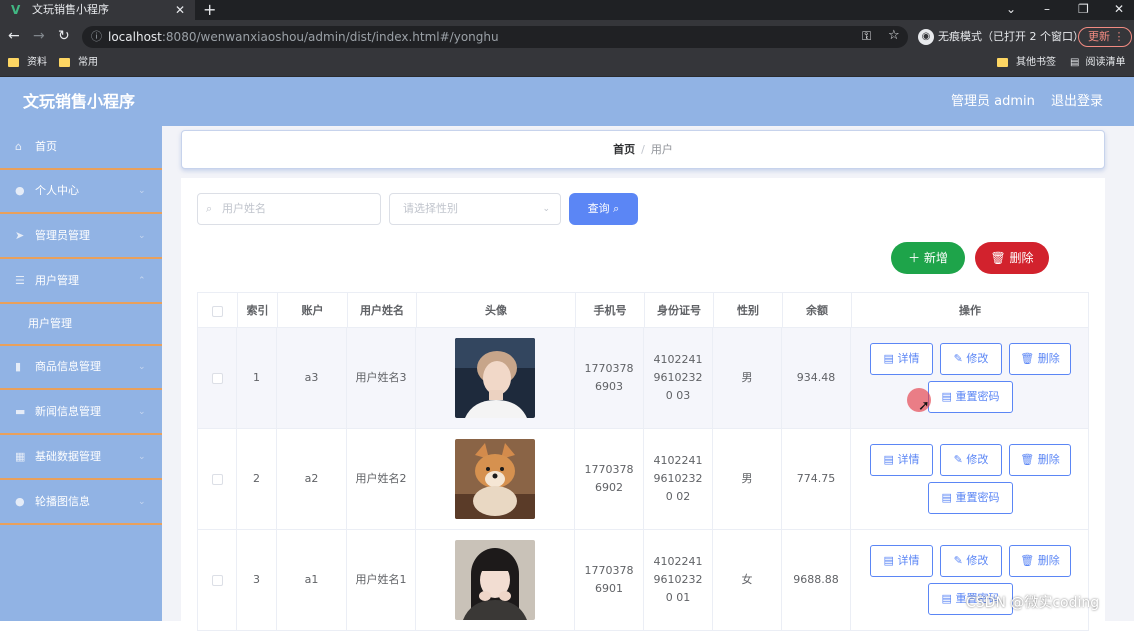 This screenshot has width=1134, height=631. I want to click on sex-cell: 男, so click(747, 479).